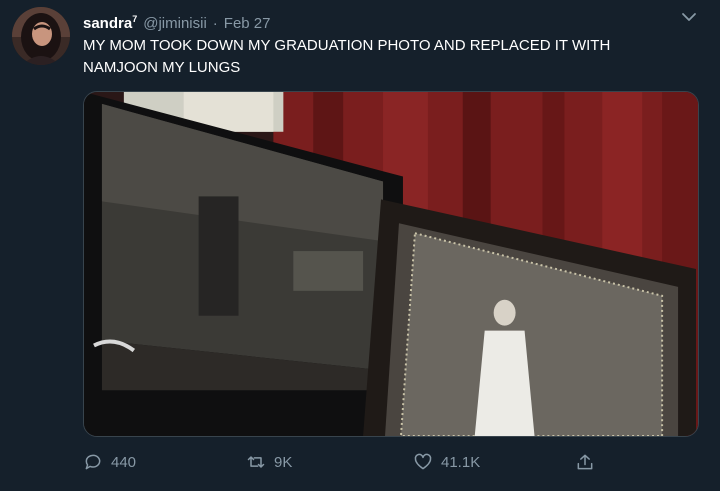  What do you see at coordinates (93, 462) in the screenshot?
I see `comment-bubble-icon` at bounding box center [93, 462].